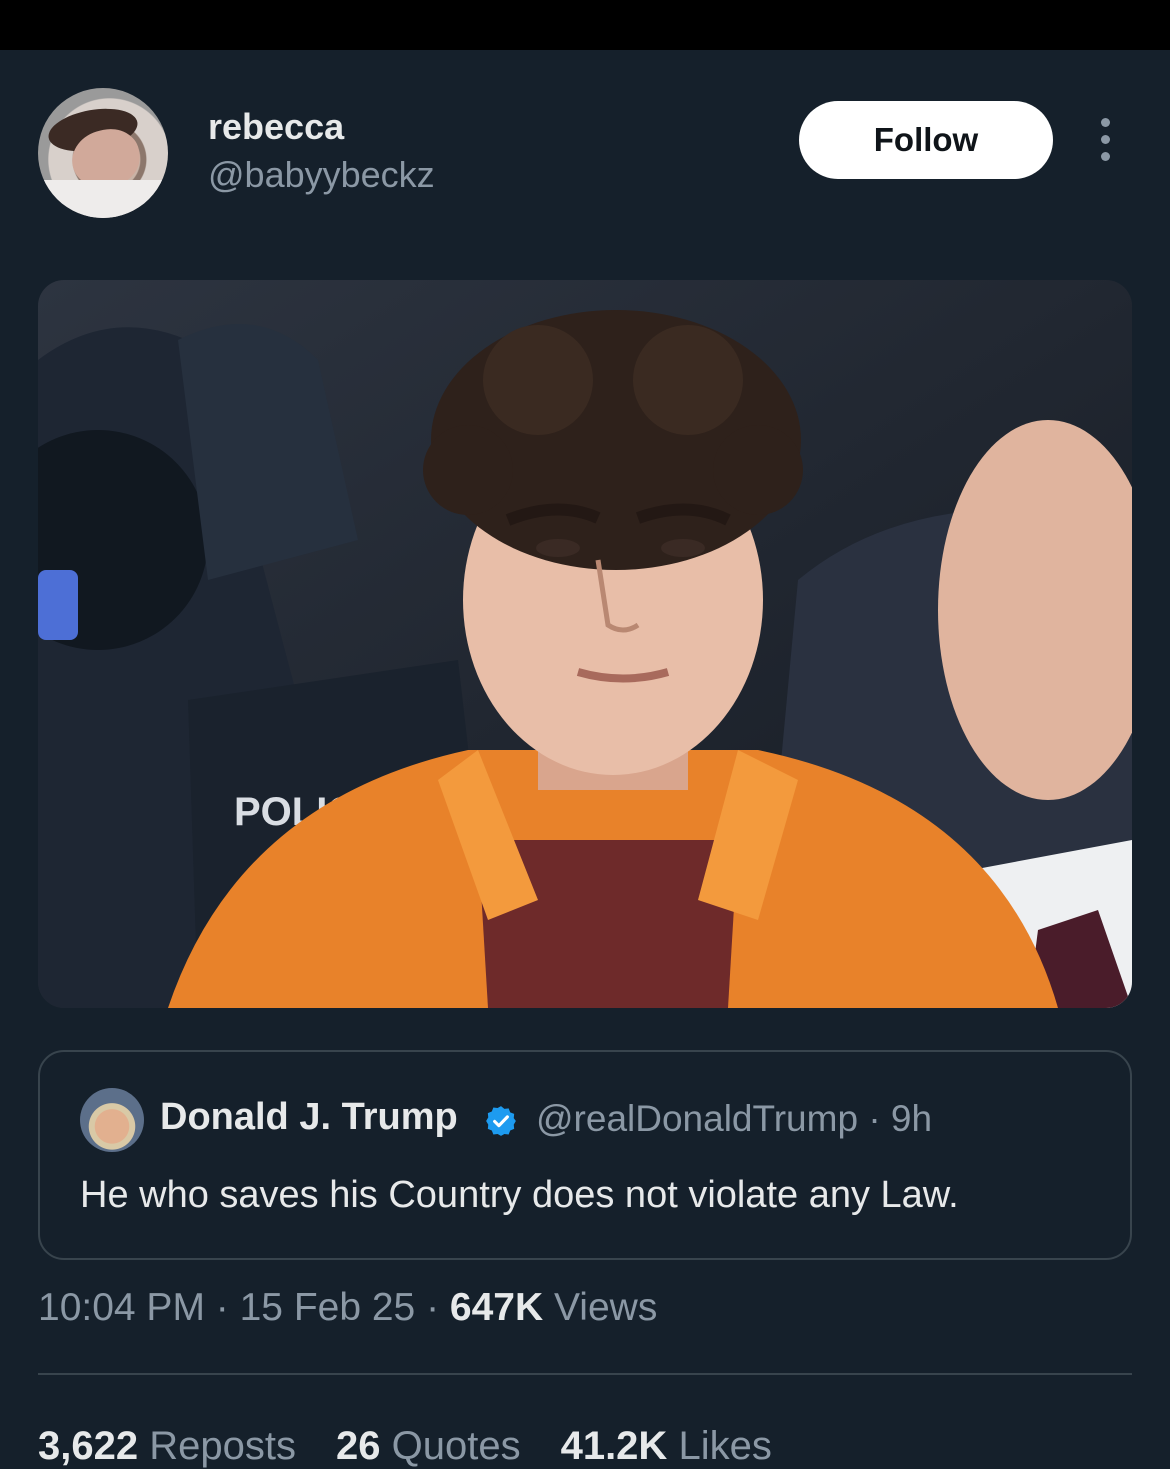  I want to click on likes-count: 41.2K, so click(614, 1446).